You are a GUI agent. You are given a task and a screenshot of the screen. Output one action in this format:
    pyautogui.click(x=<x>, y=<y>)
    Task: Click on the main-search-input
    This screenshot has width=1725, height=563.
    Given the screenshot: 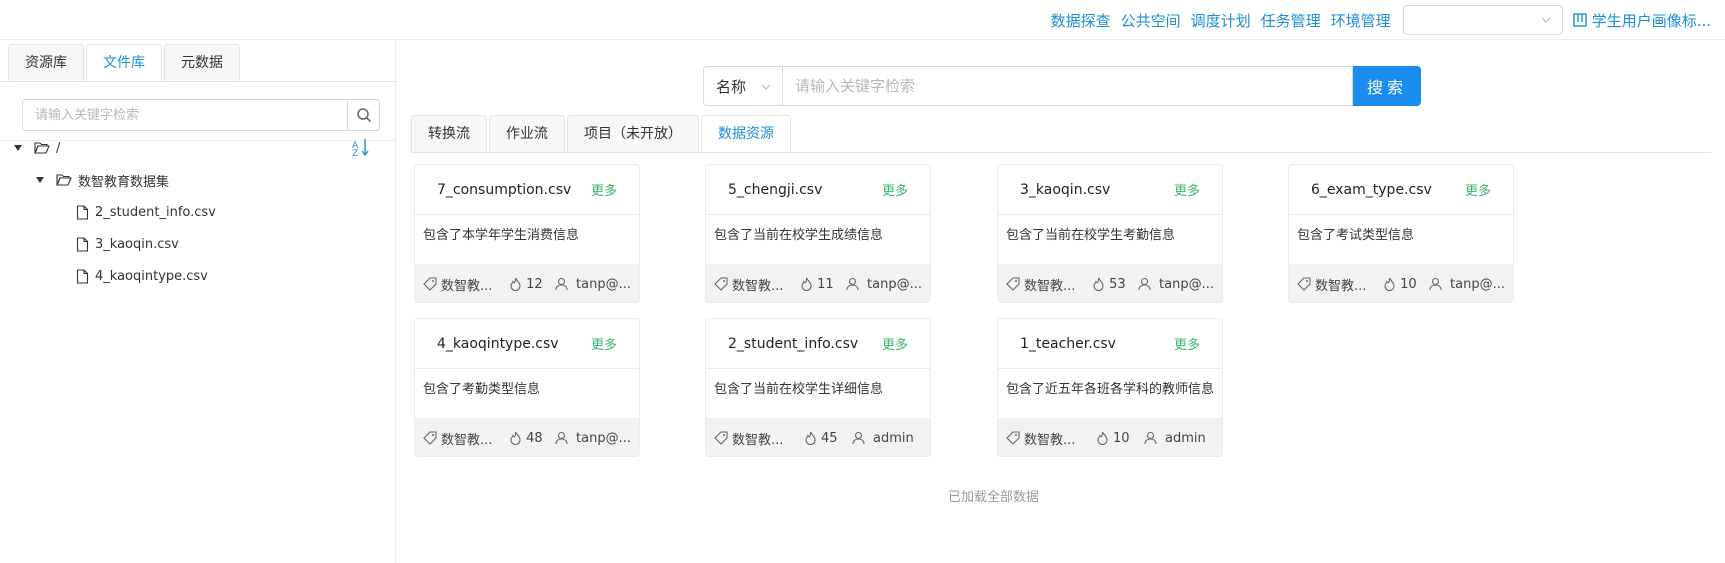 What is the action you would take?
    pyautogui.click(x=1068, y=86)
    